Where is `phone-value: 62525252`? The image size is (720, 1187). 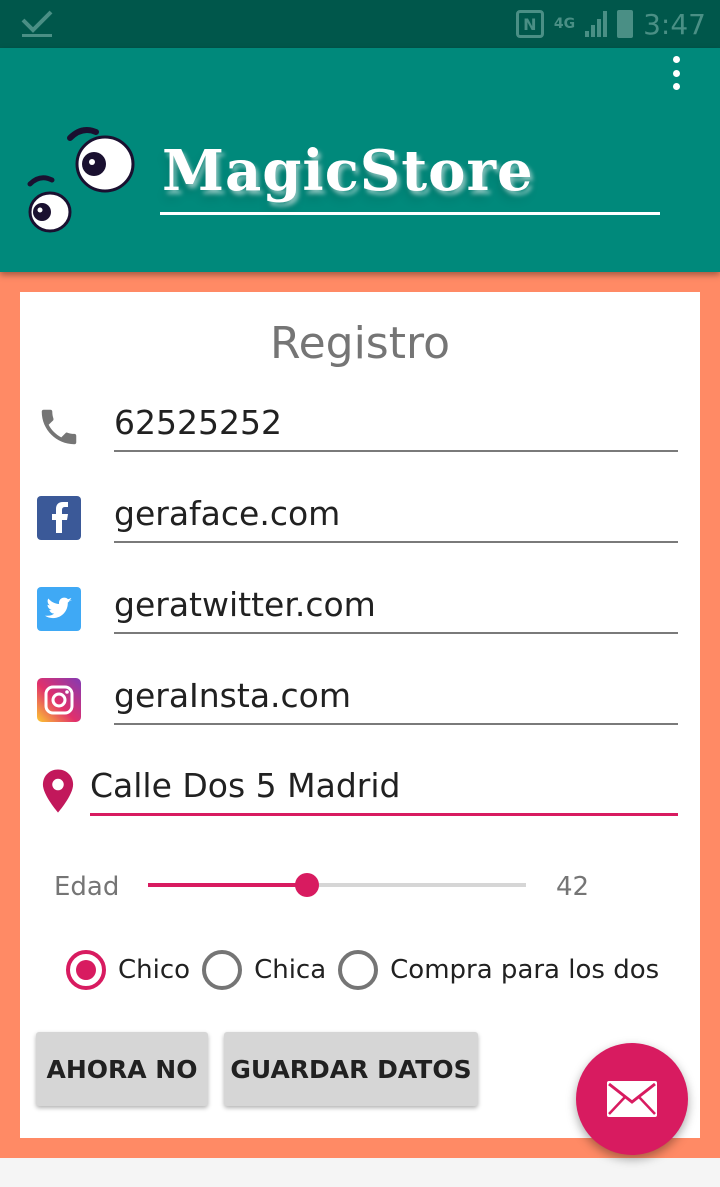
phone-value: 62525252 is located at coordinates (198, 422).